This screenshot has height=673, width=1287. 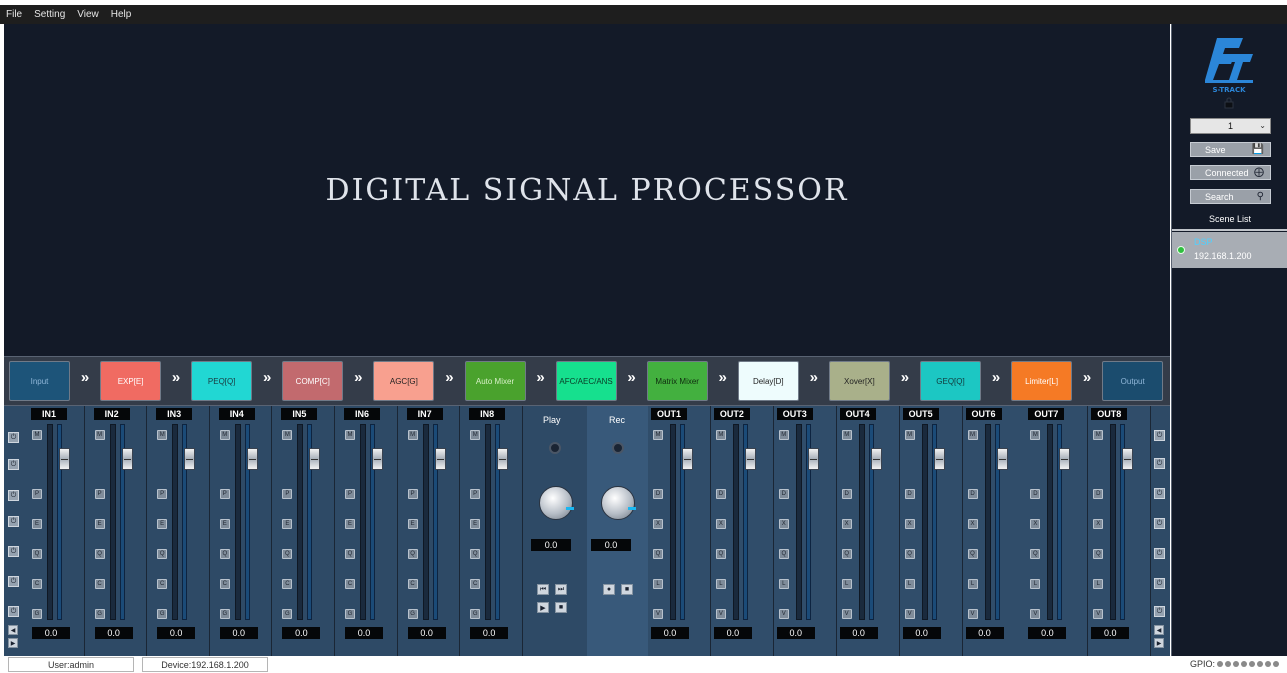 I want to click on chain-block-input: Input, so click(x=39, y=381).